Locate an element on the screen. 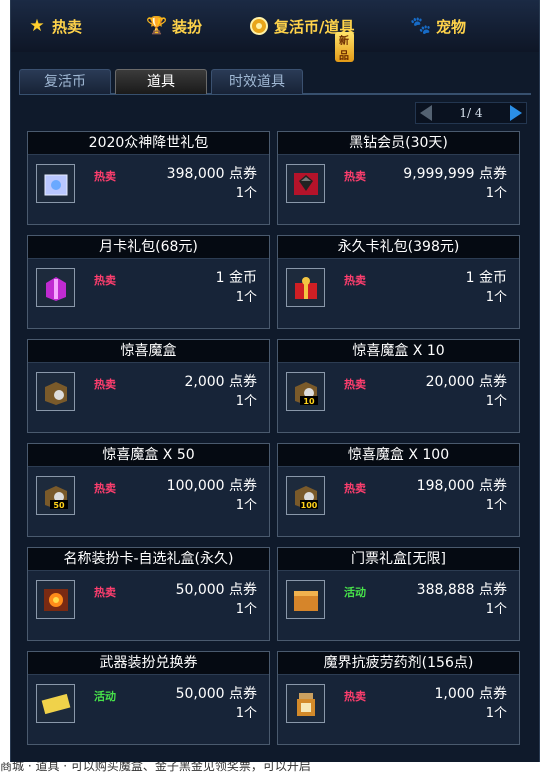 The width and height of the screenshot is (547, 774). red-gift-icon is located at coordinates (305, 287).